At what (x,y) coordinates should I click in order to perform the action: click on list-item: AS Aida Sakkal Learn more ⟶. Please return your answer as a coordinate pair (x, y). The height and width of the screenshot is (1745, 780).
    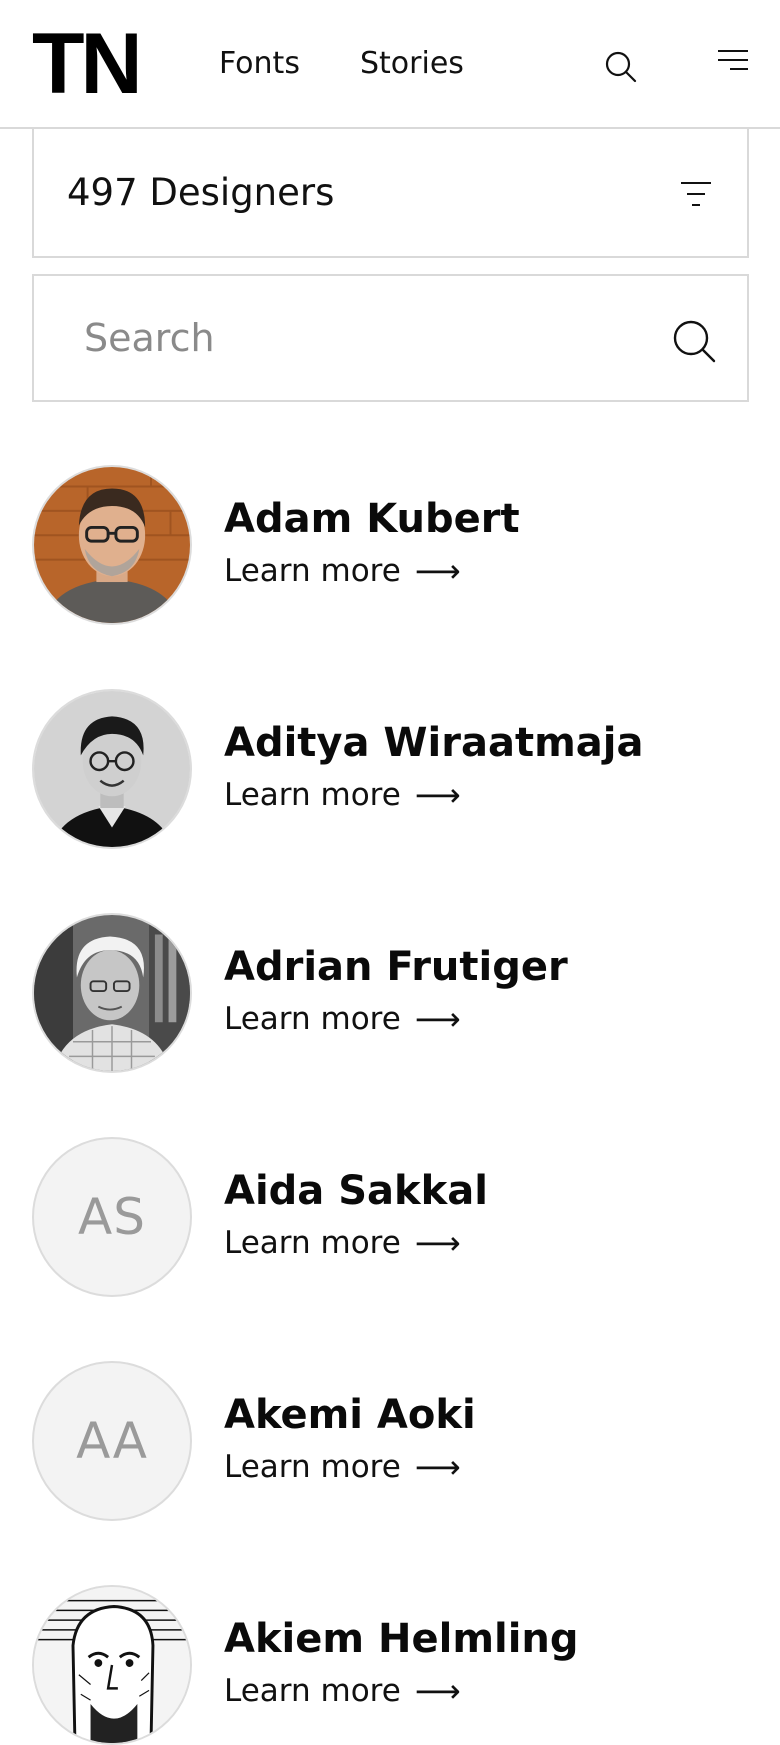
    Looking at the image, I should click on (390, 1217).